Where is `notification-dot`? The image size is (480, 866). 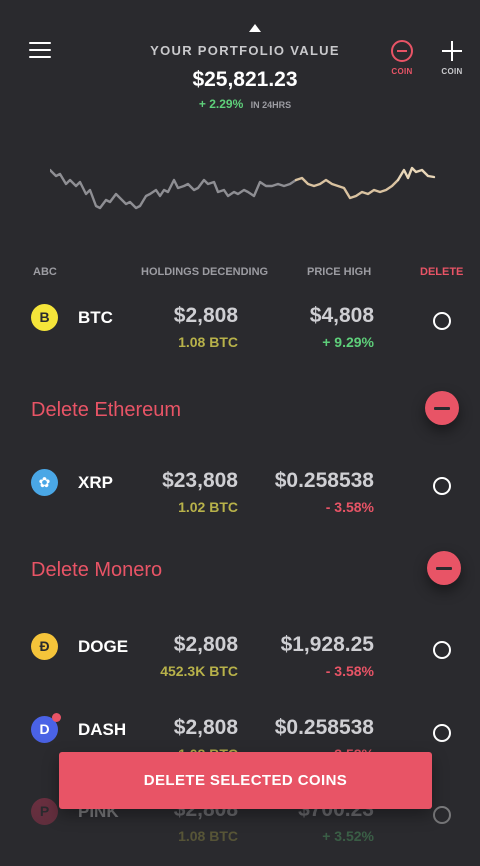
notification-dot is located at coordinates (56, 717).